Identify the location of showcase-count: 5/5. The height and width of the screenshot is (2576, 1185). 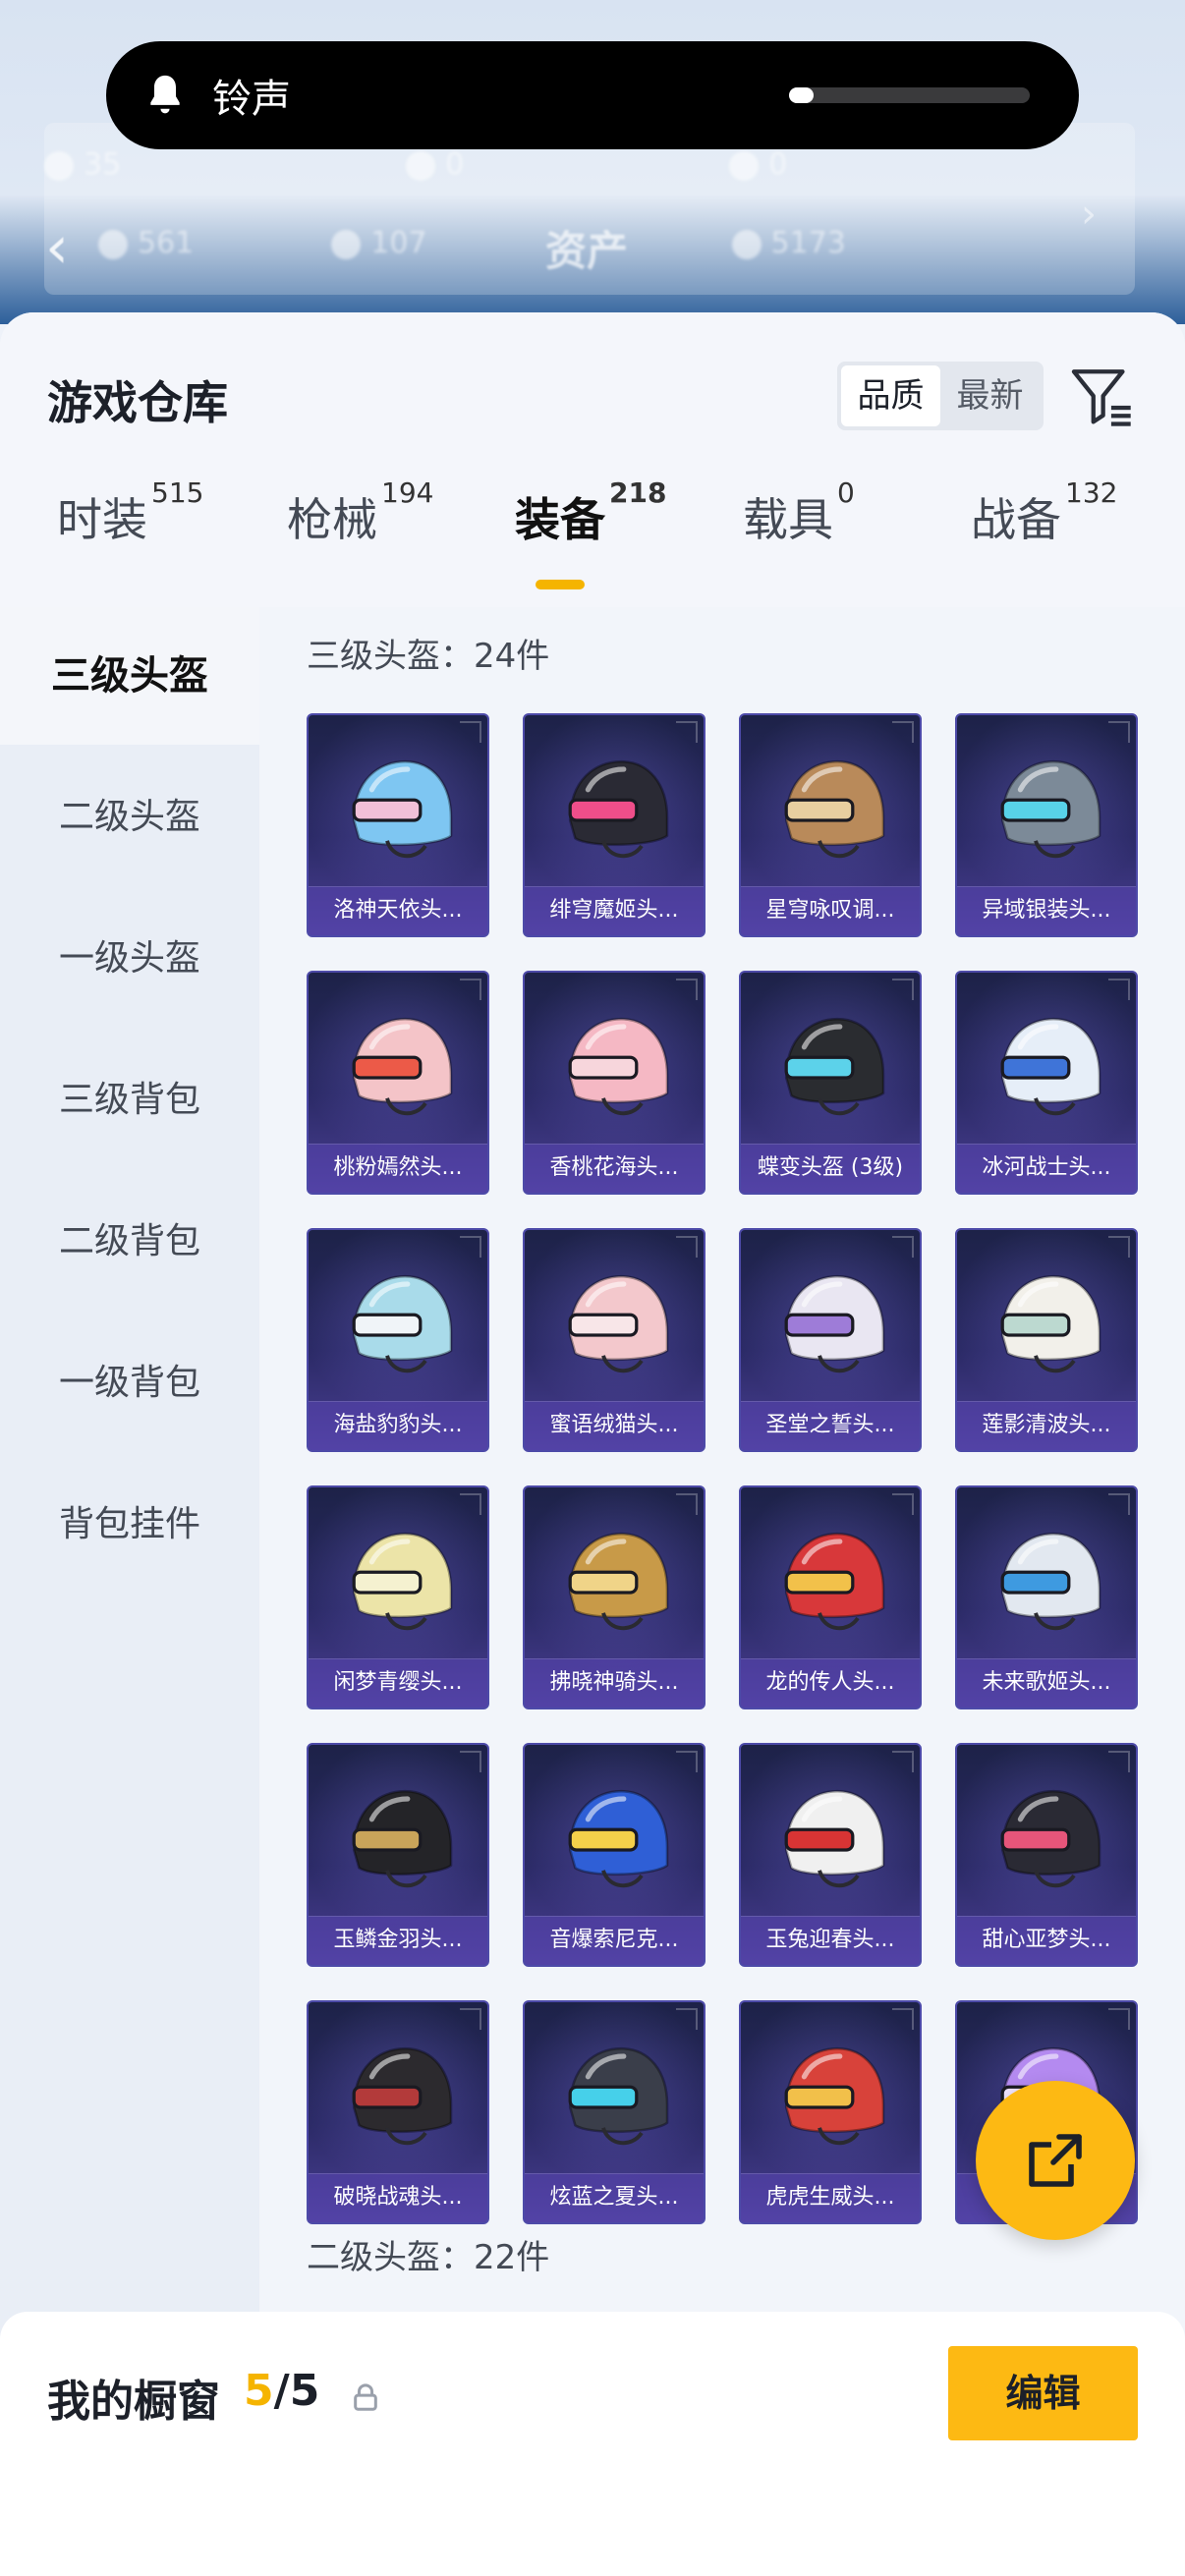
(282, 2391).